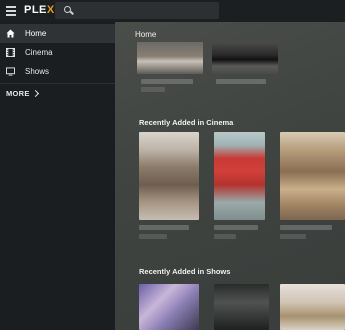  Describe the element at coordinates (67, 9) in the screenshot. I see `search-icon` at that location.